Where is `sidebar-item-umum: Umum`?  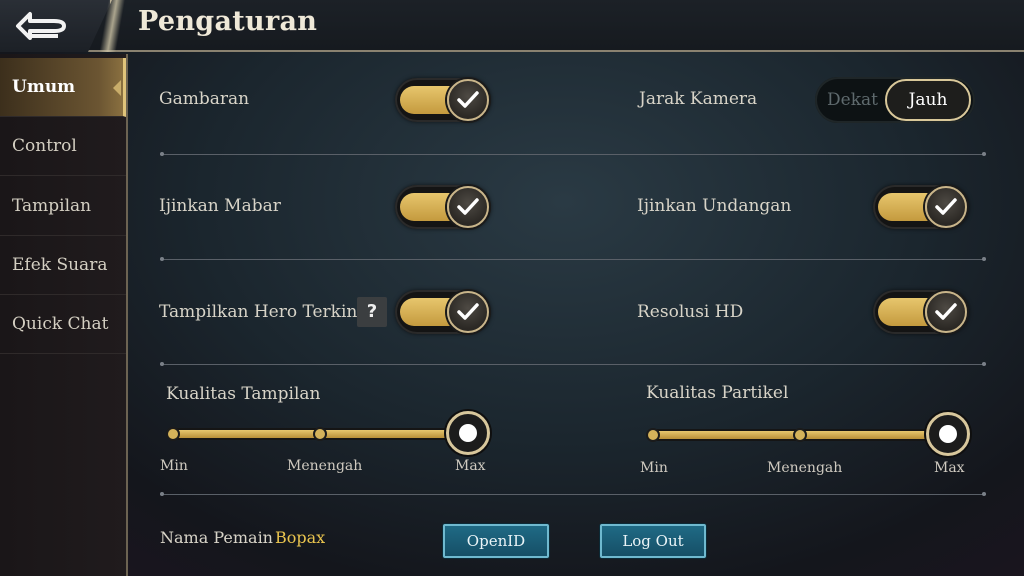 sidebar-item-umum: Umum is located at coordinates (63, 87).